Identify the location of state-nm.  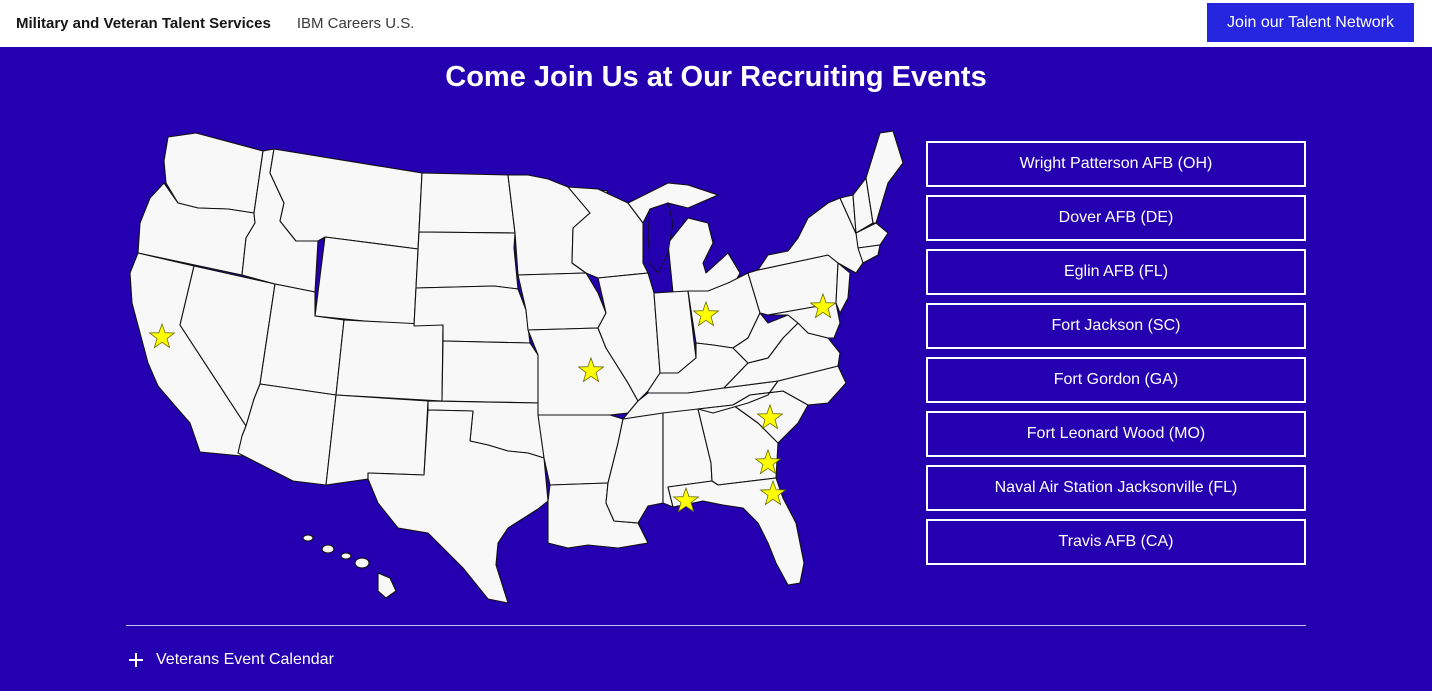
(377, 440).